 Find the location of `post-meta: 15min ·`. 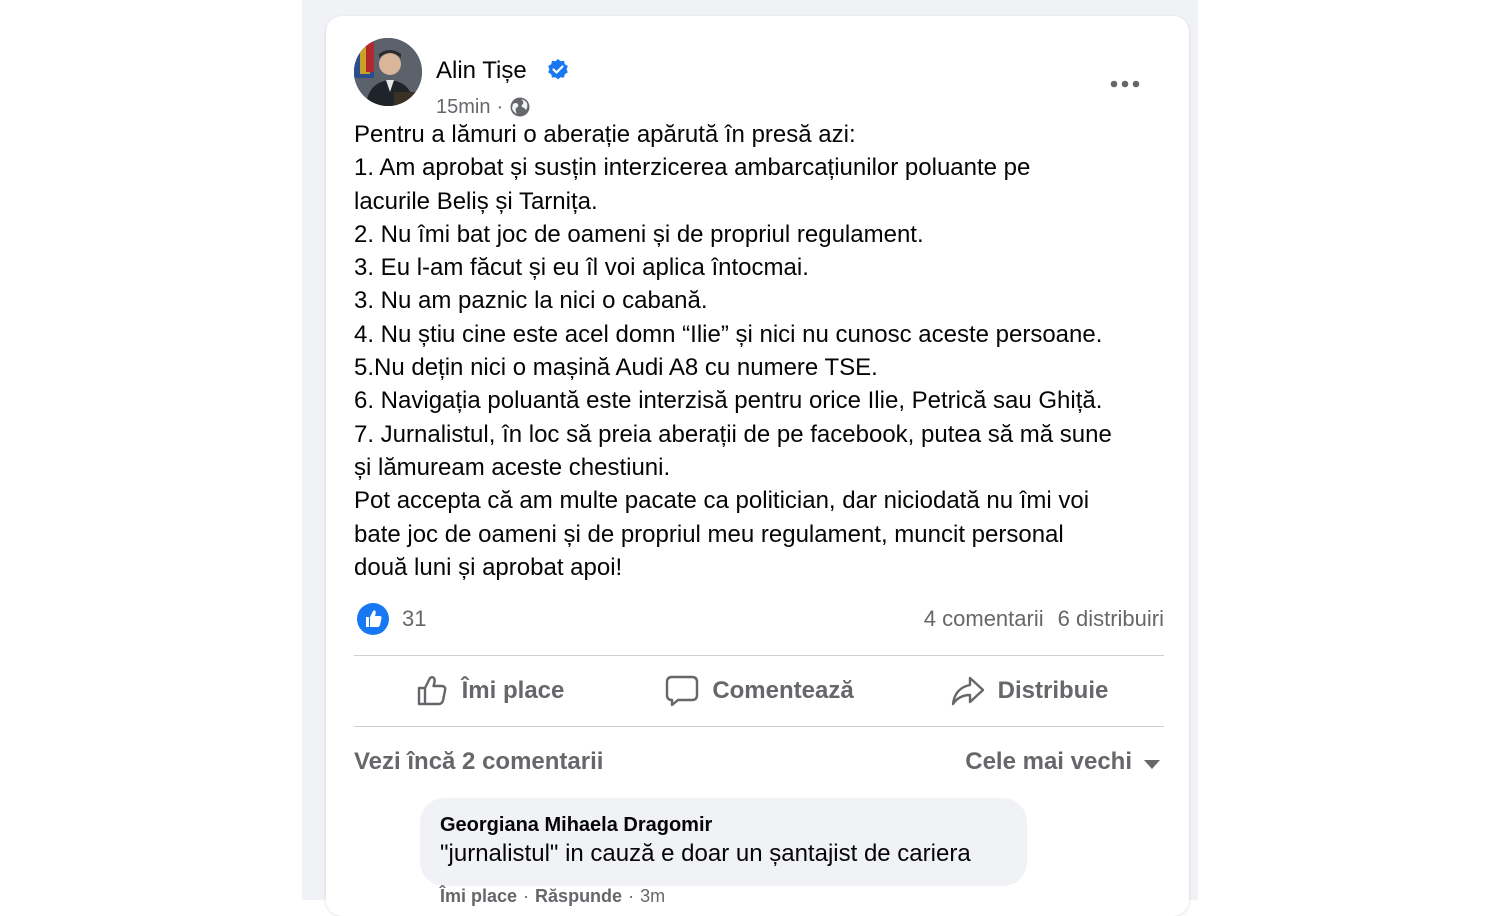

post-meta: 15min · is located at coordinates (483, 107).